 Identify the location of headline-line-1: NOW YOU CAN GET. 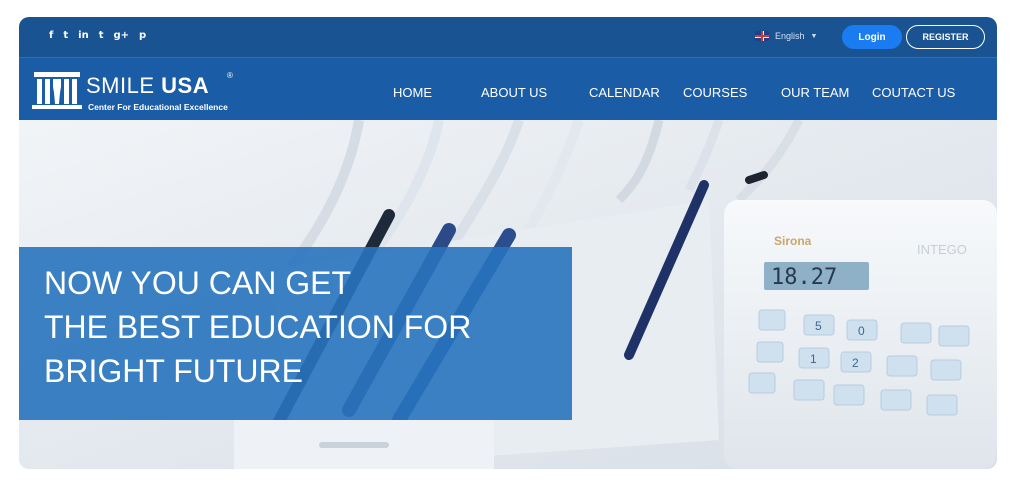
(197, 283).